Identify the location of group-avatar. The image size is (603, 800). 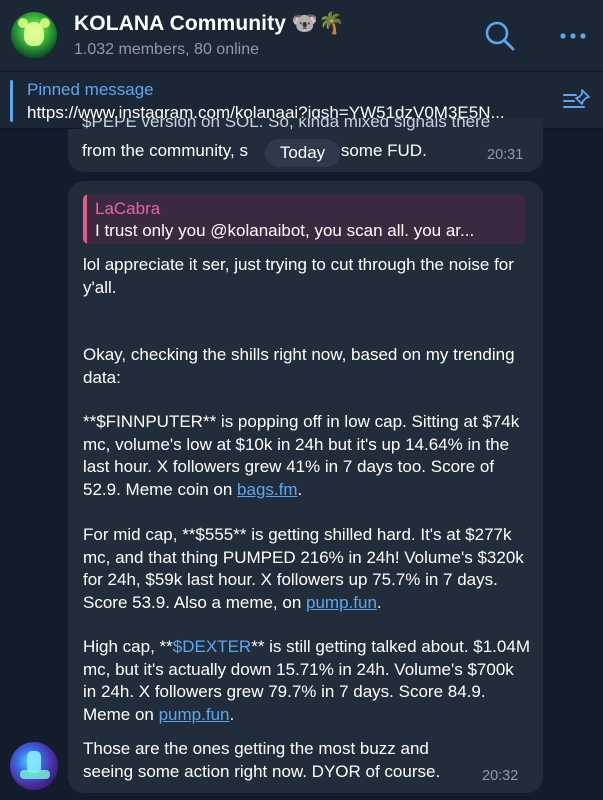
(34, 35).